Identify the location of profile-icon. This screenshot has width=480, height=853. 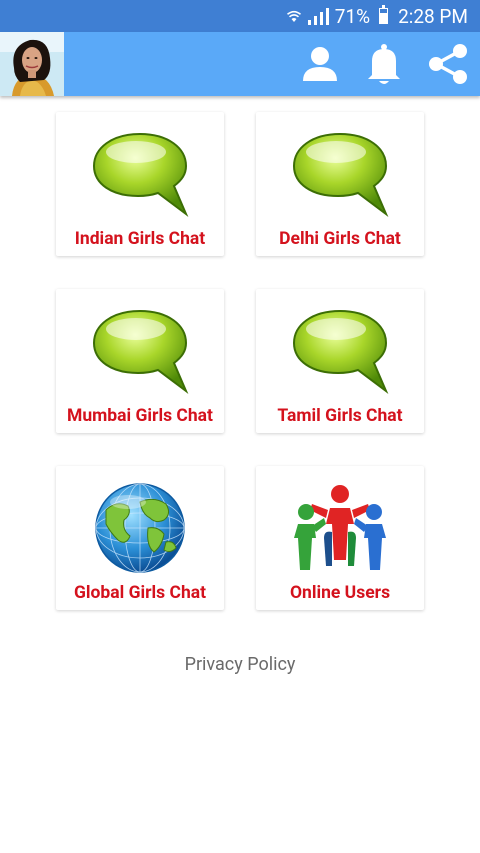
(320, 64).